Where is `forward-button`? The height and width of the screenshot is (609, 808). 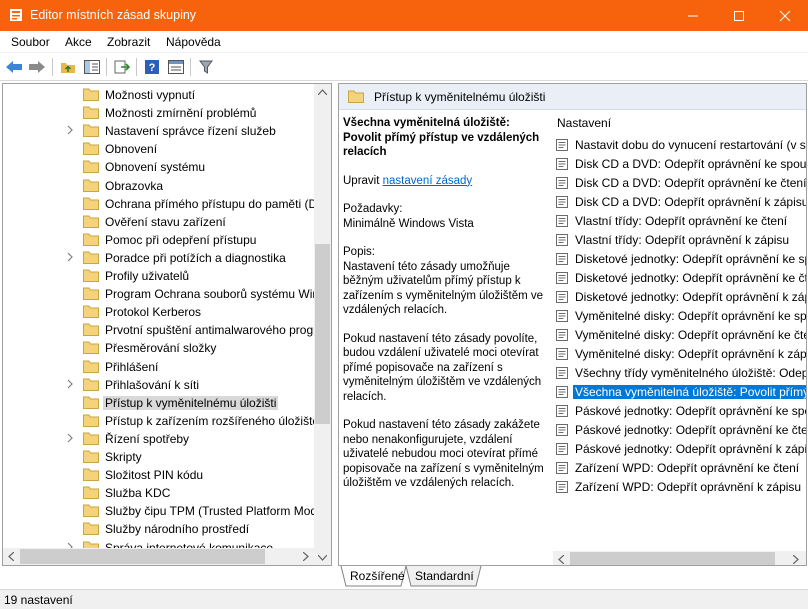 forward-button is located at coordinates (37, 67).